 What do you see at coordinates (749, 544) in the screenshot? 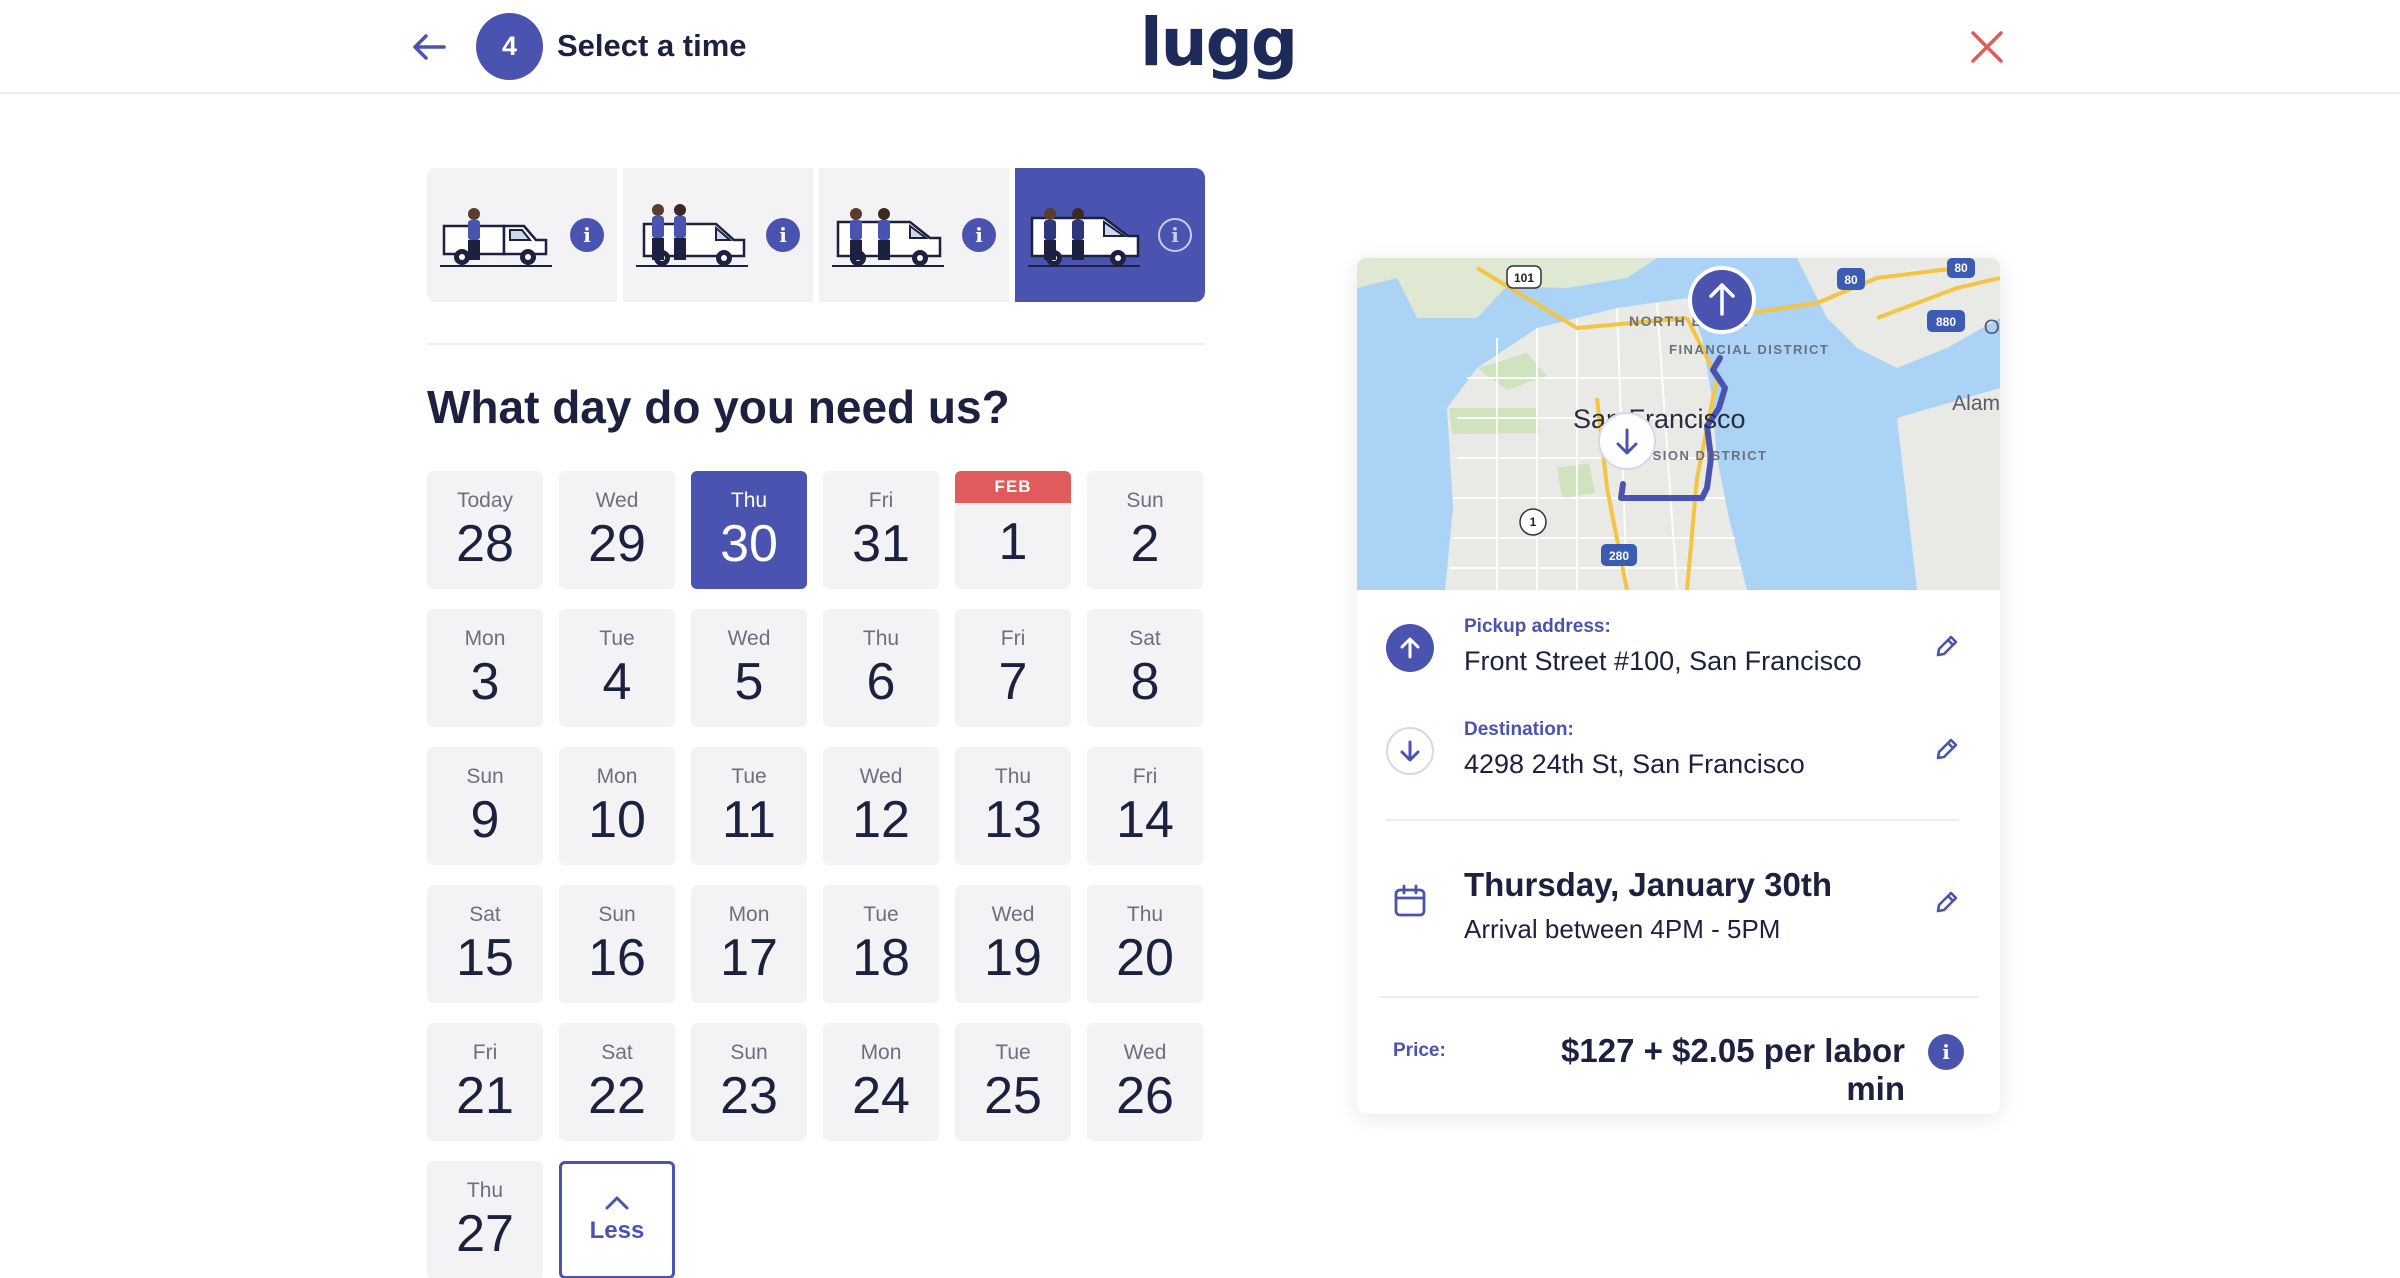
I see `day-number: 30` at bounding box center [749, 544].